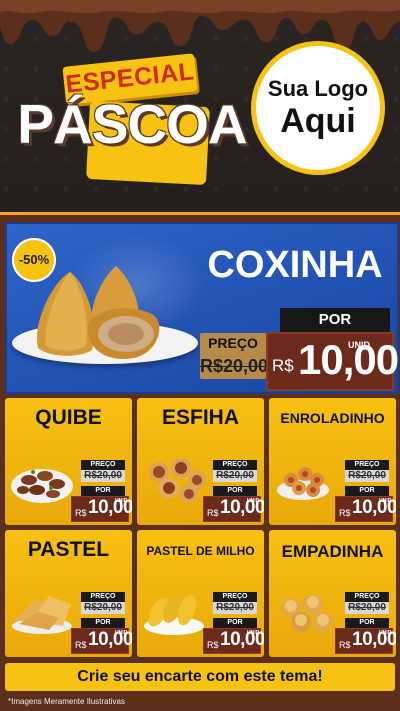 This screenshot has width=400, height=711. I want to click on empadinha-image, so click(307, 613).